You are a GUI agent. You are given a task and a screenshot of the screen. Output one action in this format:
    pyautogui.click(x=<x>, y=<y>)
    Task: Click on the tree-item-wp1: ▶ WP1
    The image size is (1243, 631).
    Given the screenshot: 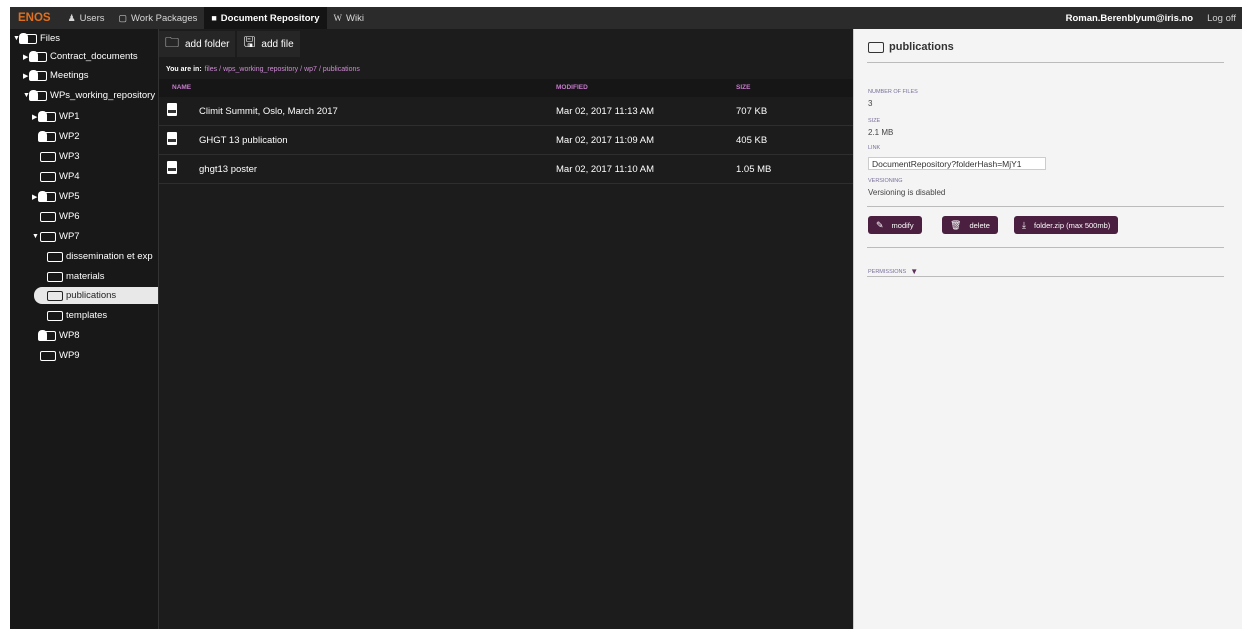 What is the action you would take?
    pyautogui.click(x=56, y=116)
    